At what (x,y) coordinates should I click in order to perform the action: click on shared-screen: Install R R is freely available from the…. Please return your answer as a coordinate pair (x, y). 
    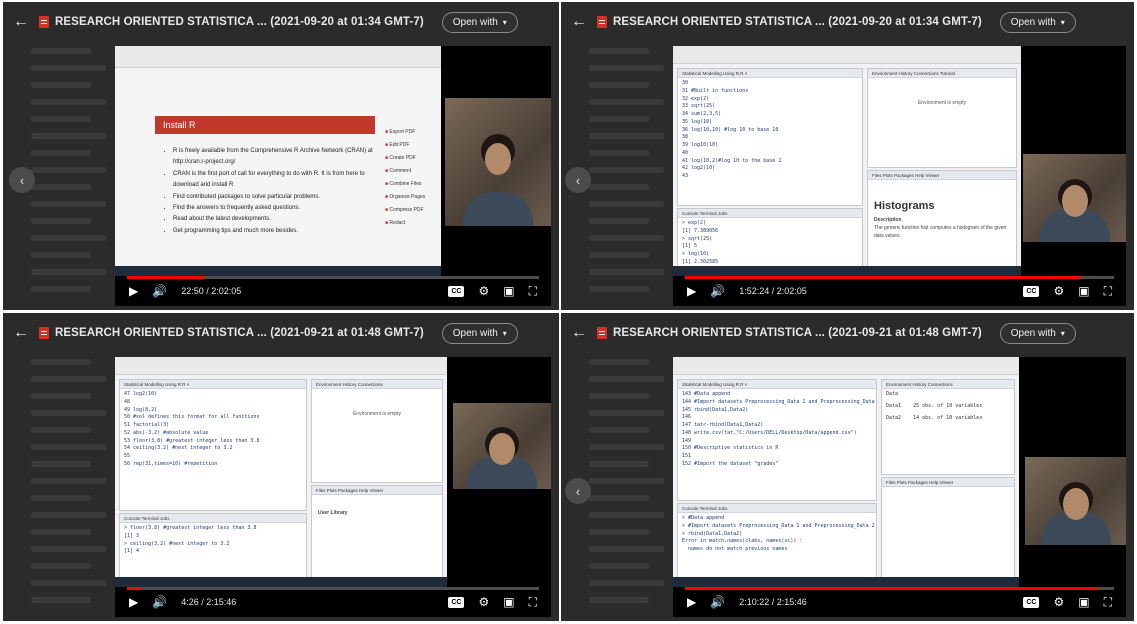
    Looking at the image, I should click on (278, 161).